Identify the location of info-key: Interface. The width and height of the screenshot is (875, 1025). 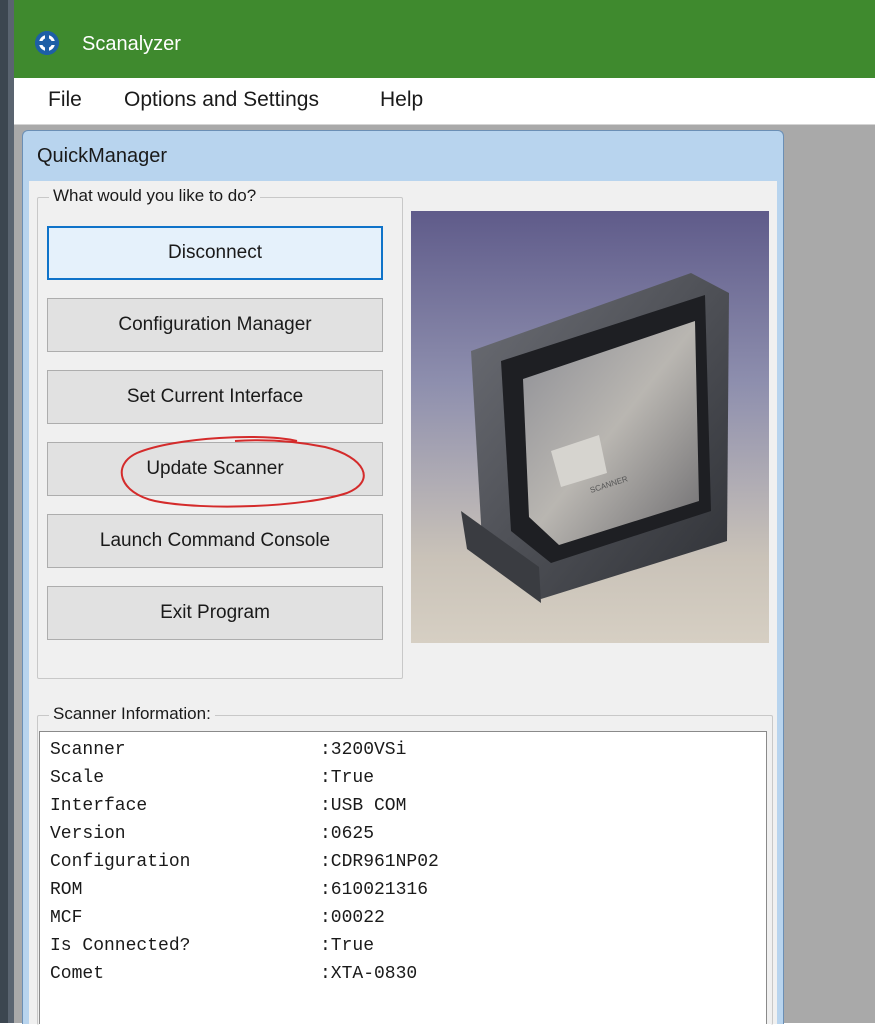
(99, 806).